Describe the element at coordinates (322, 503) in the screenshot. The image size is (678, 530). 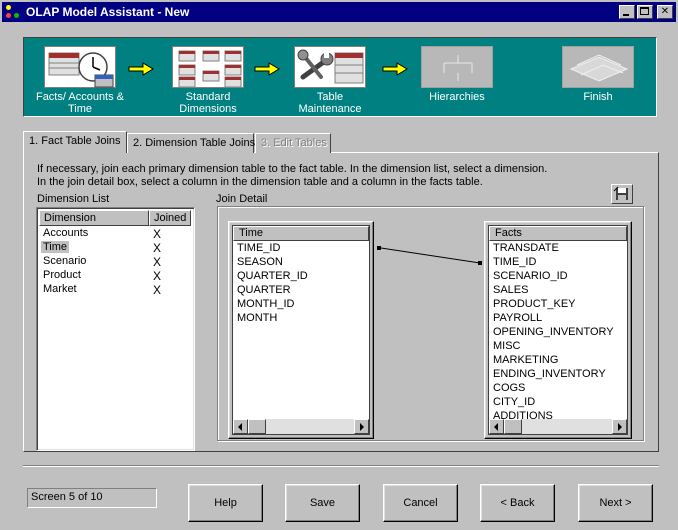
I see `save-button: Save` at that location.